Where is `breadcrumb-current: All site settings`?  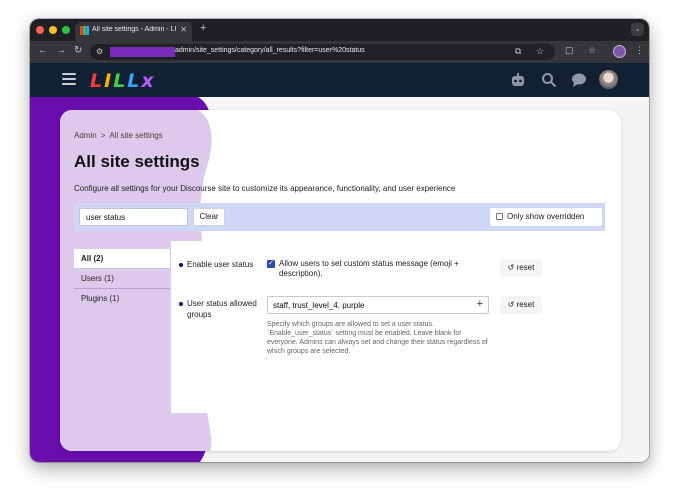
breadcrumb-current: All site settings is located at coordinates (135, 135).